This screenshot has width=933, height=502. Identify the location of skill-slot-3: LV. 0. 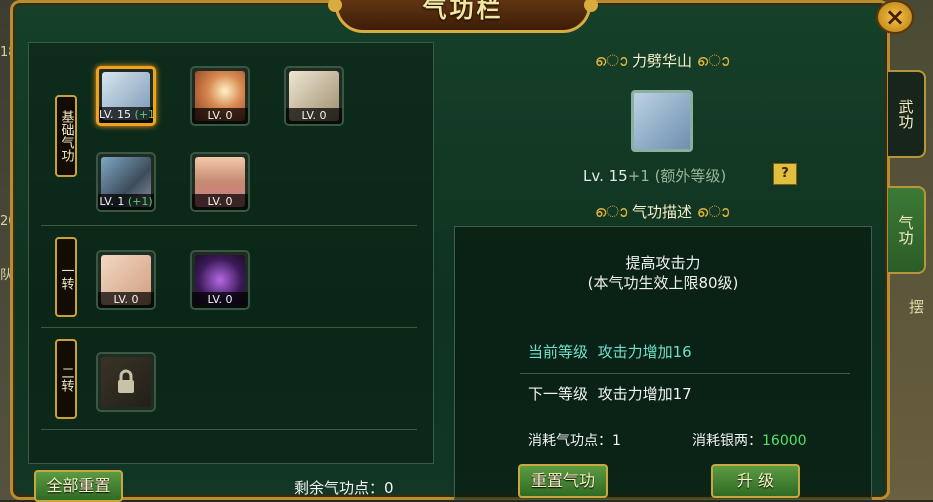
(314, 96).